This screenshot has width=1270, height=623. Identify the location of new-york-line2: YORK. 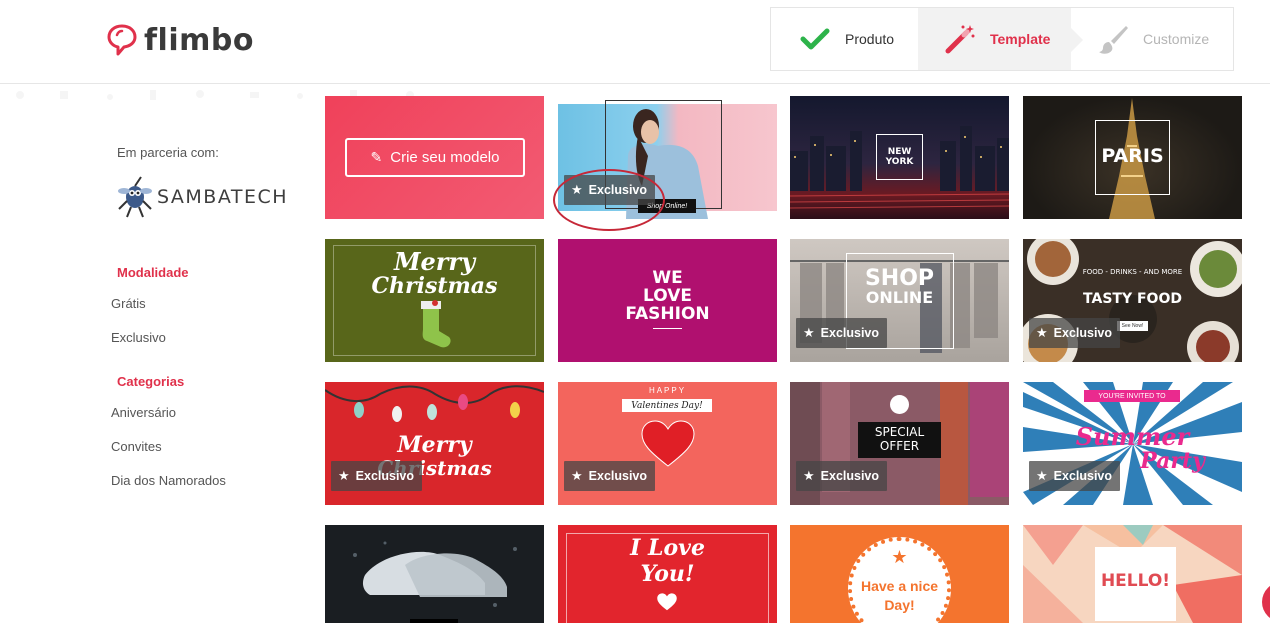
(899, 162).